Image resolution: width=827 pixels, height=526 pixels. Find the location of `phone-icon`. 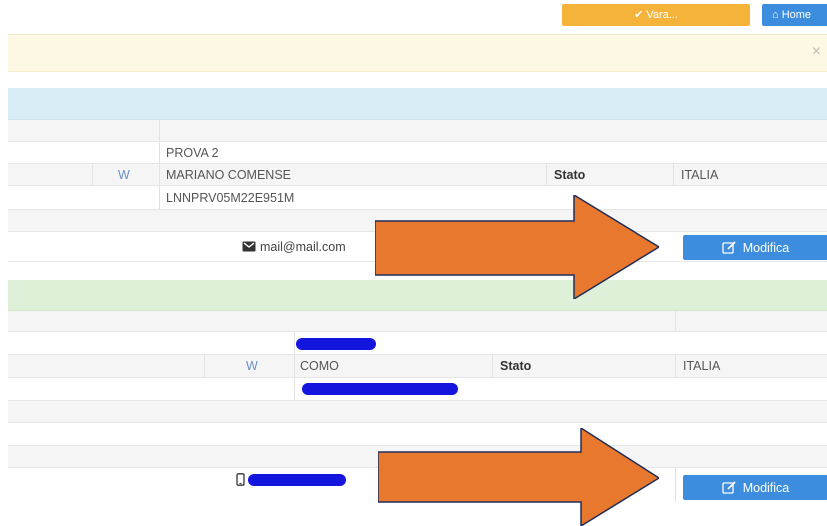

phone-icon is located at coordinates (240, 479).